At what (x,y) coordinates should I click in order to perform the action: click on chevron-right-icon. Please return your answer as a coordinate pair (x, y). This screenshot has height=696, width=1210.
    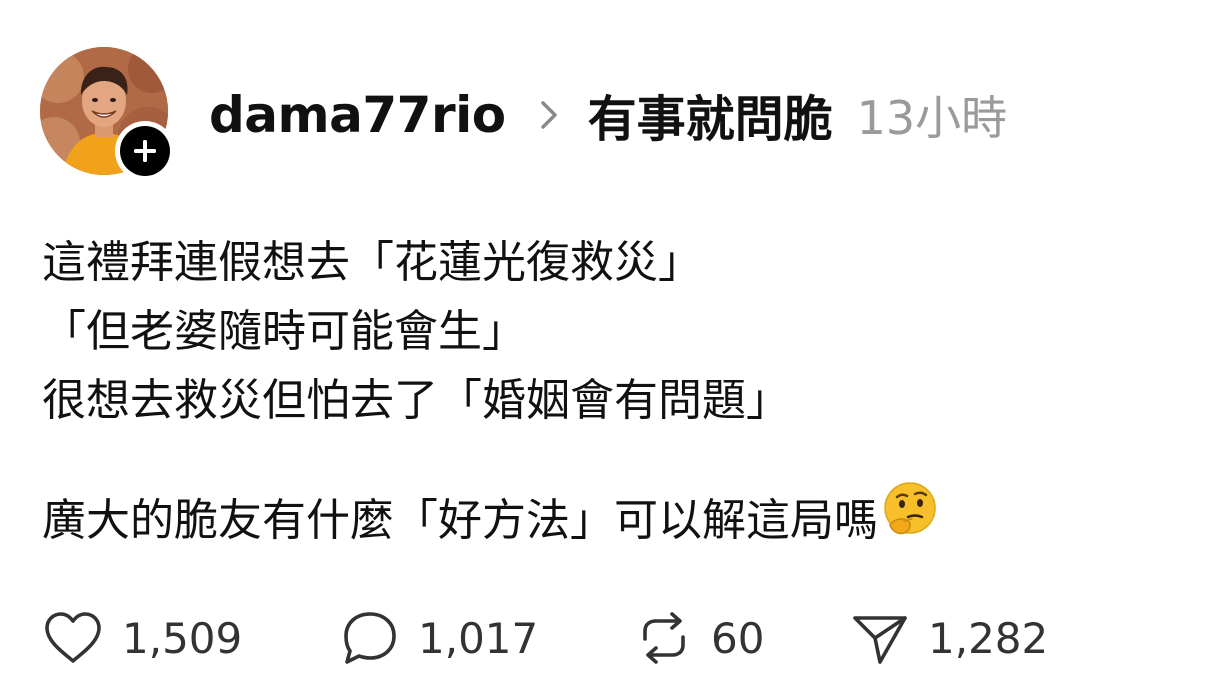
    Looking at the image, I should click on (549, 115).